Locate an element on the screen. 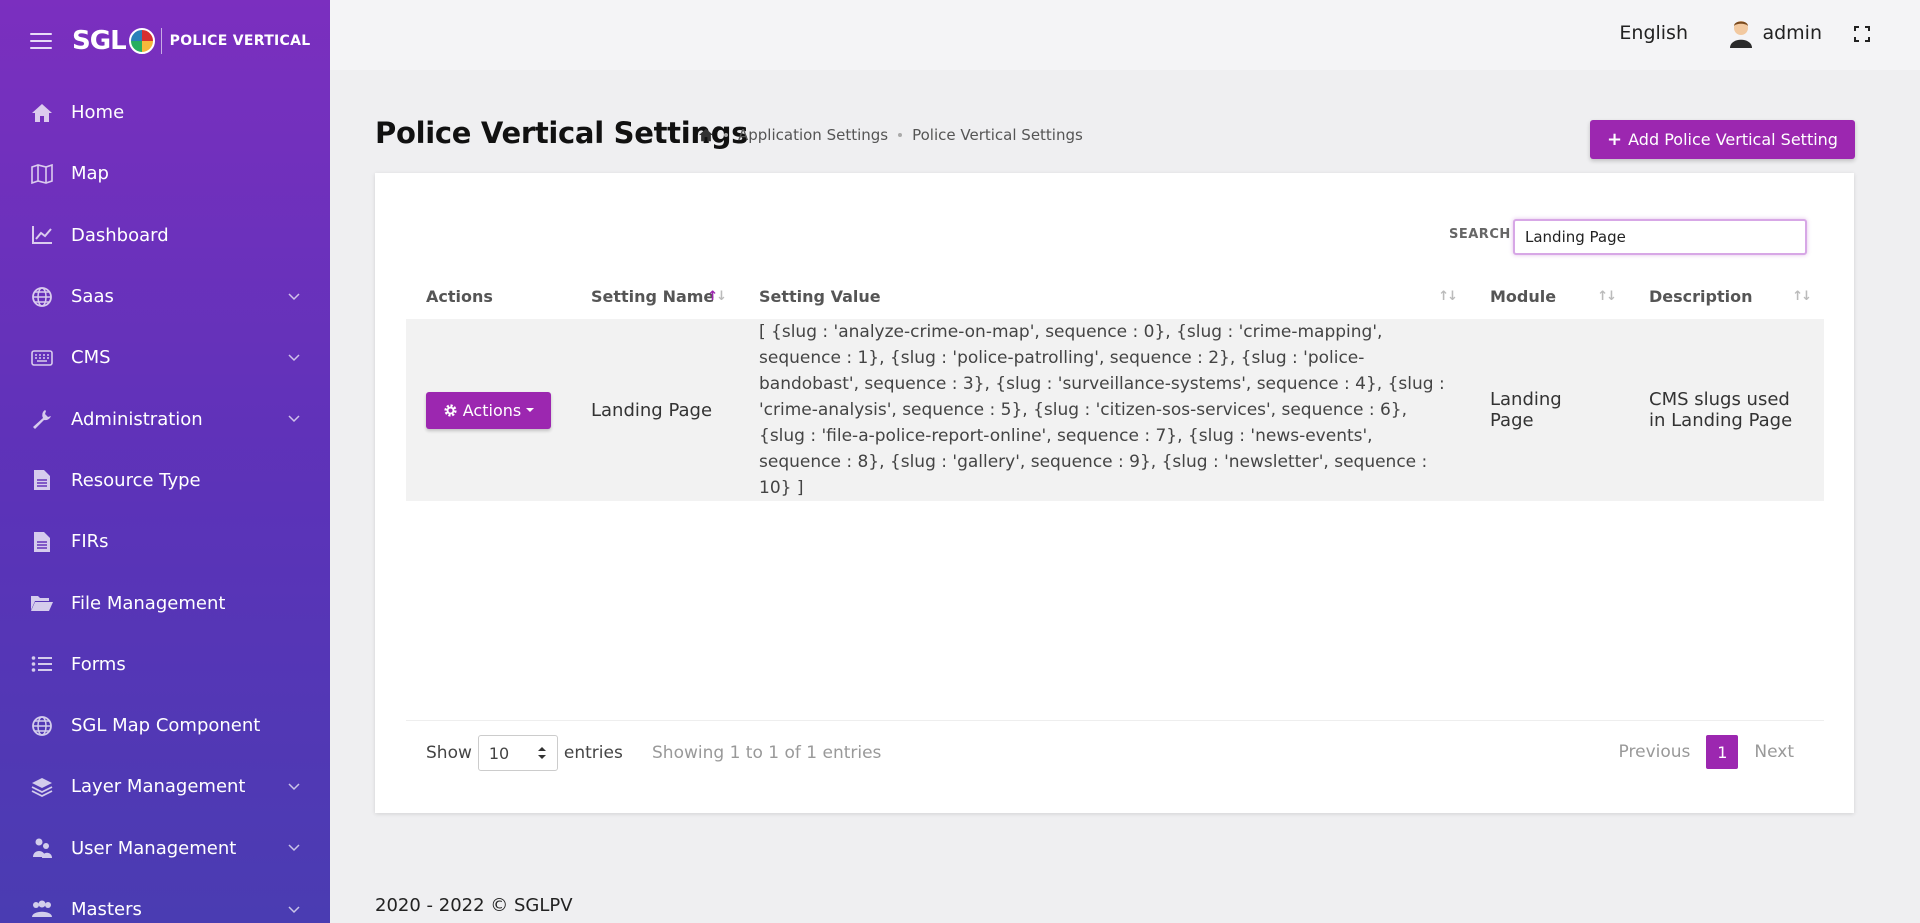 The height and width of the screenshot is (923, 1920). column-header-setting-name: Setting Name ↑↓ is located at coordinates (655, 296).